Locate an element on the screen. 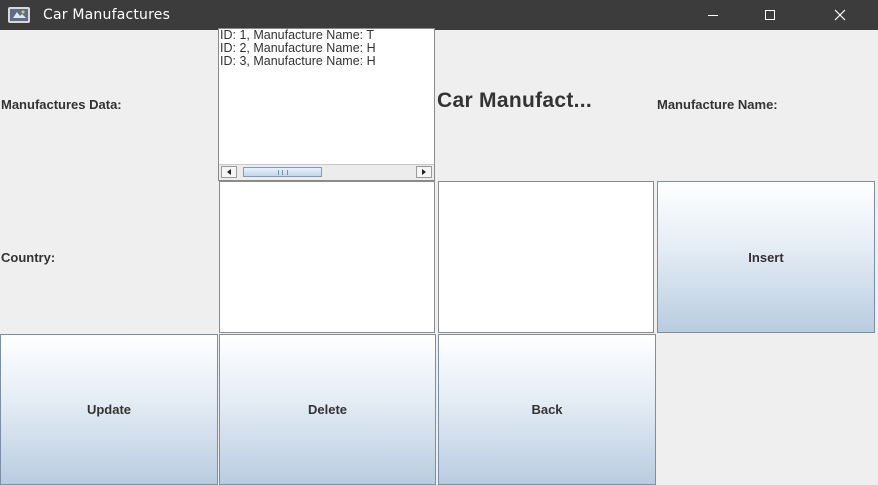 This screenshot has height=485, width=878. minimize-icon is located at coordinates (713, 15).